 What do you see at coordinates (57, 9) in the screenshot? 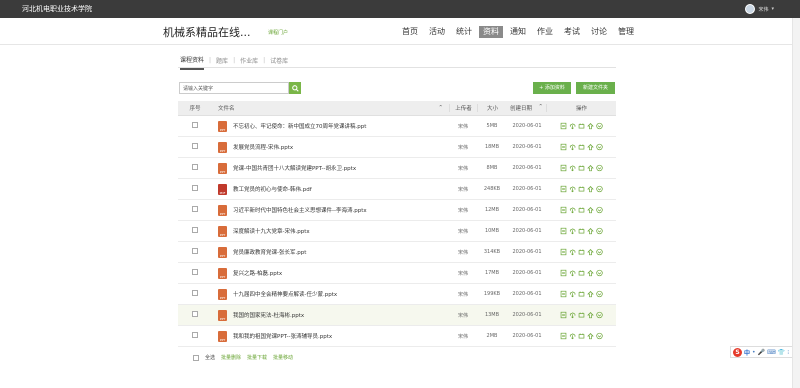
I see `school-name: 河北机电职业技术学院` at bounding box center [57, 9].